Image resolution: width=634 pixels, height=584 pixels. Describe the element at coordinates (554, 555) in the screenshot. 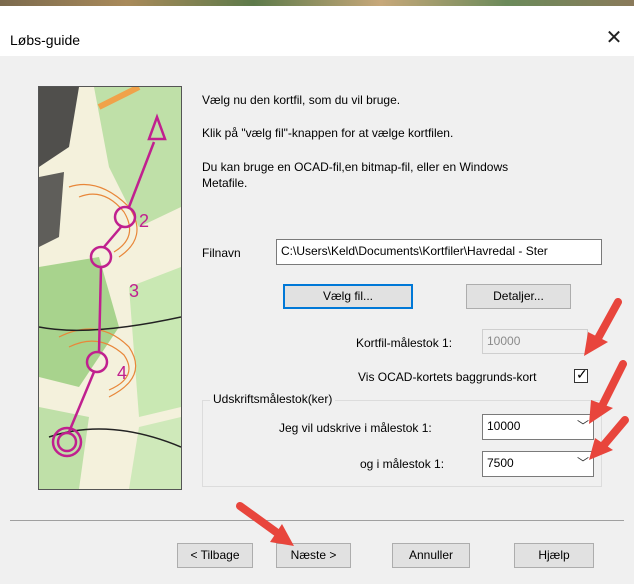

I see `help-button: Hjælp` at that location.